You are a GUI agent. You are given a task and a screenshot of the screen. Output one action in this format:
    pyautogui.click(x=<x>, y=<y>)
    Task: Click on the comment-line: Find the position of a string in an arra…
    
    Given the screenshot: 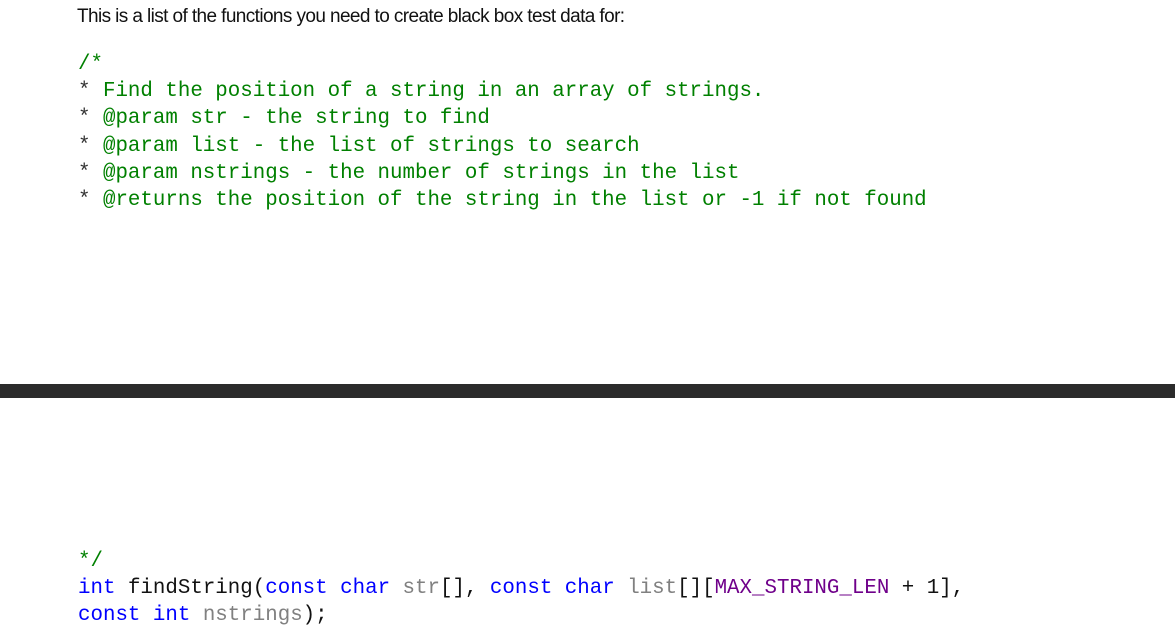 What is the action you would take?
    pyautogui.click(x=433, y=92)
    